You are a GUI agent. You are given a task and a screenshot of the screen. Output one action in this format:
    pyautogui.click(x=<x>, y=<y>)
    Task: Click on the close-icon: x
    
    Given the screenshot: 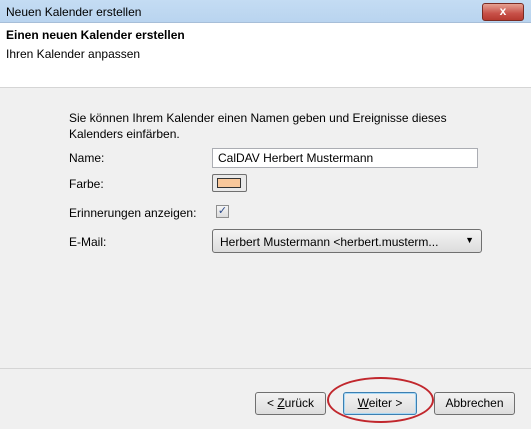 What is the action you would take?
    pyautogui.click(x=503, y=11)
    